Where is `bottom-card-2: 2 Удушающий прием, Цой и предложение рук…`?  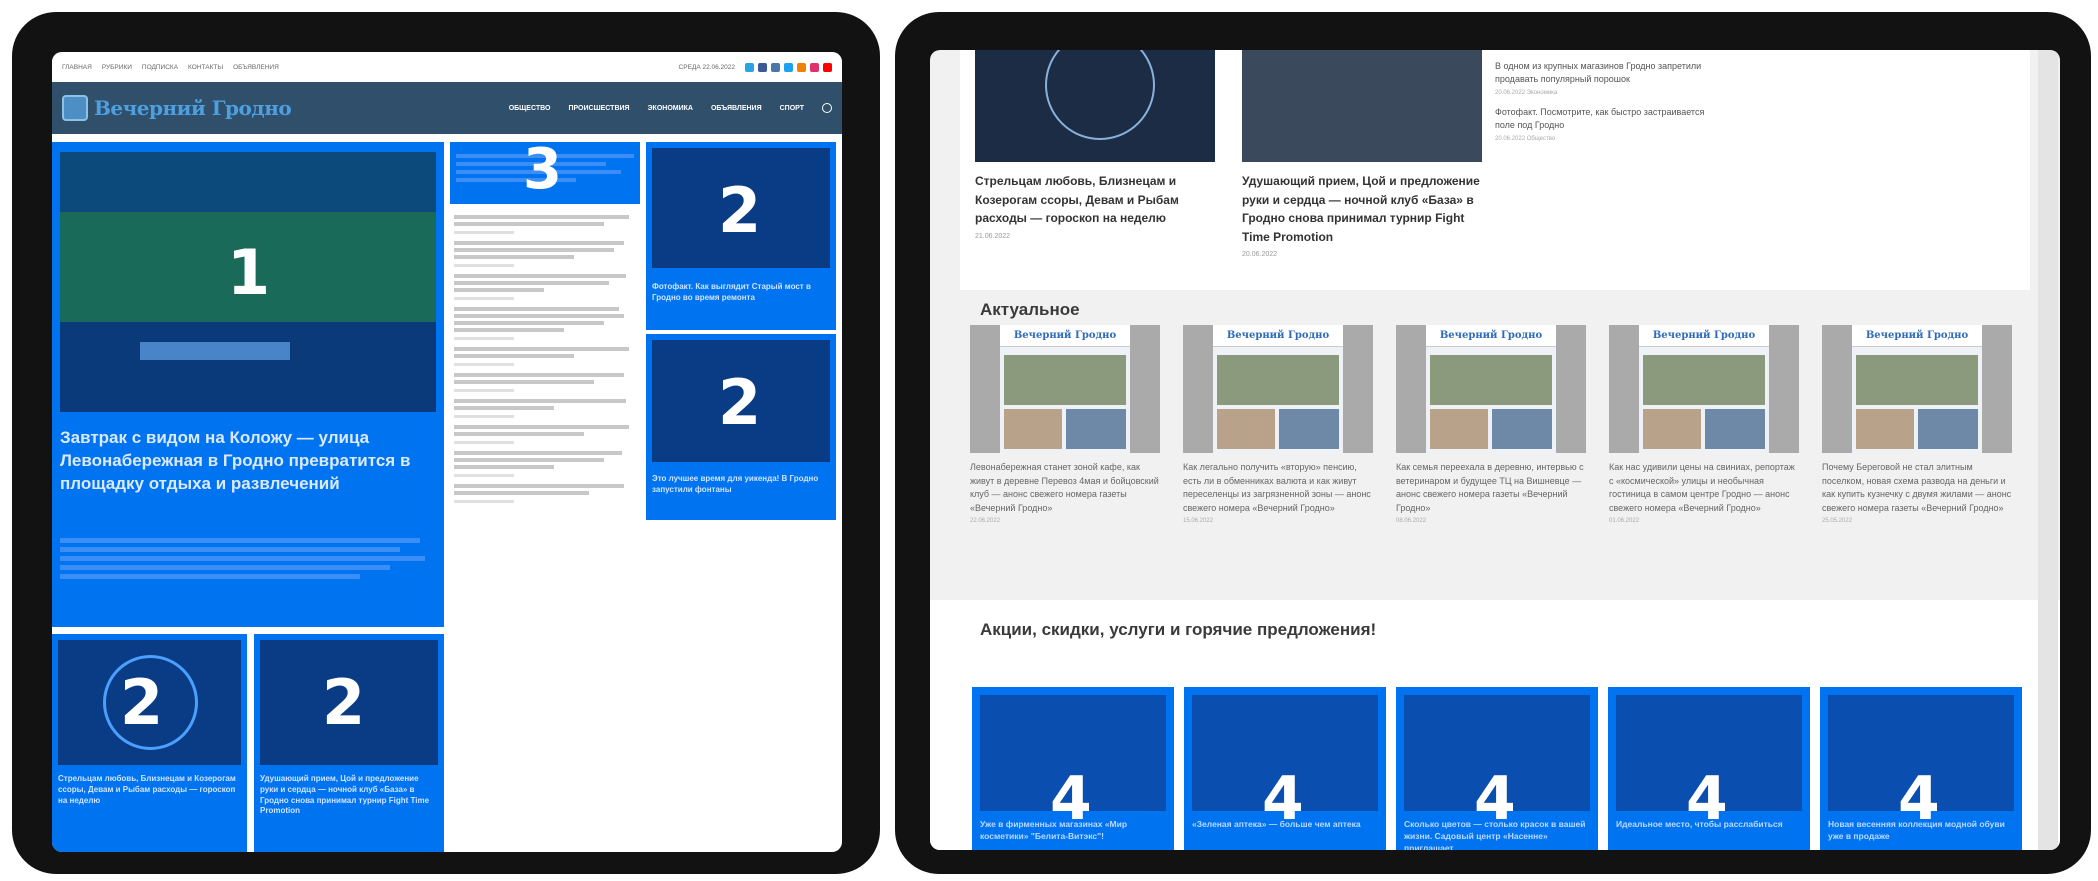 bottom-card-2: 2 Удушающий прием, Цой и предложение рук… is located at coordinates (349, 743).